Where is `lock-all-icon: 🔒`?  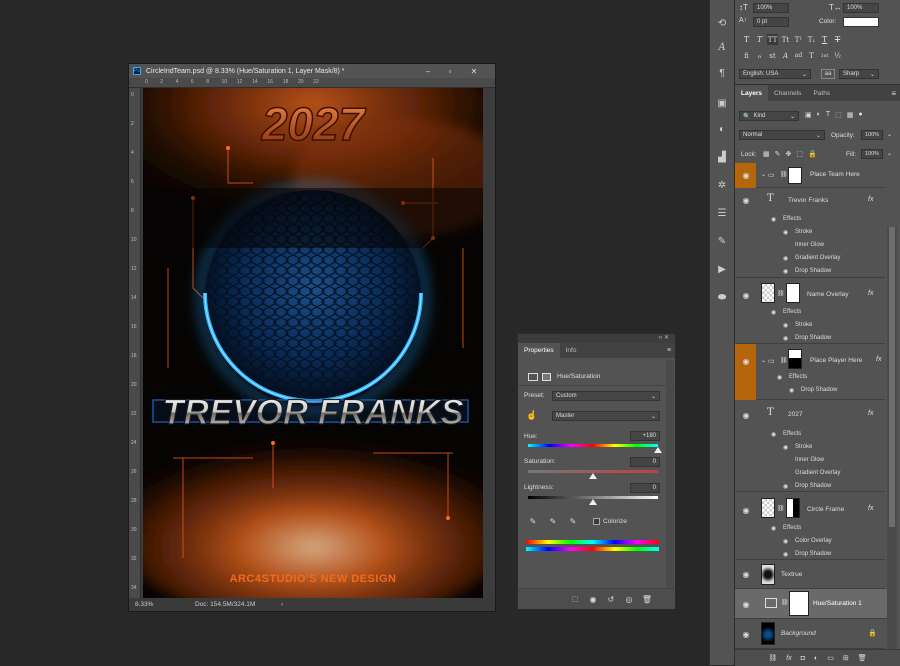
lock-all-icon: 🔒 is located at coordinates (812, 154).